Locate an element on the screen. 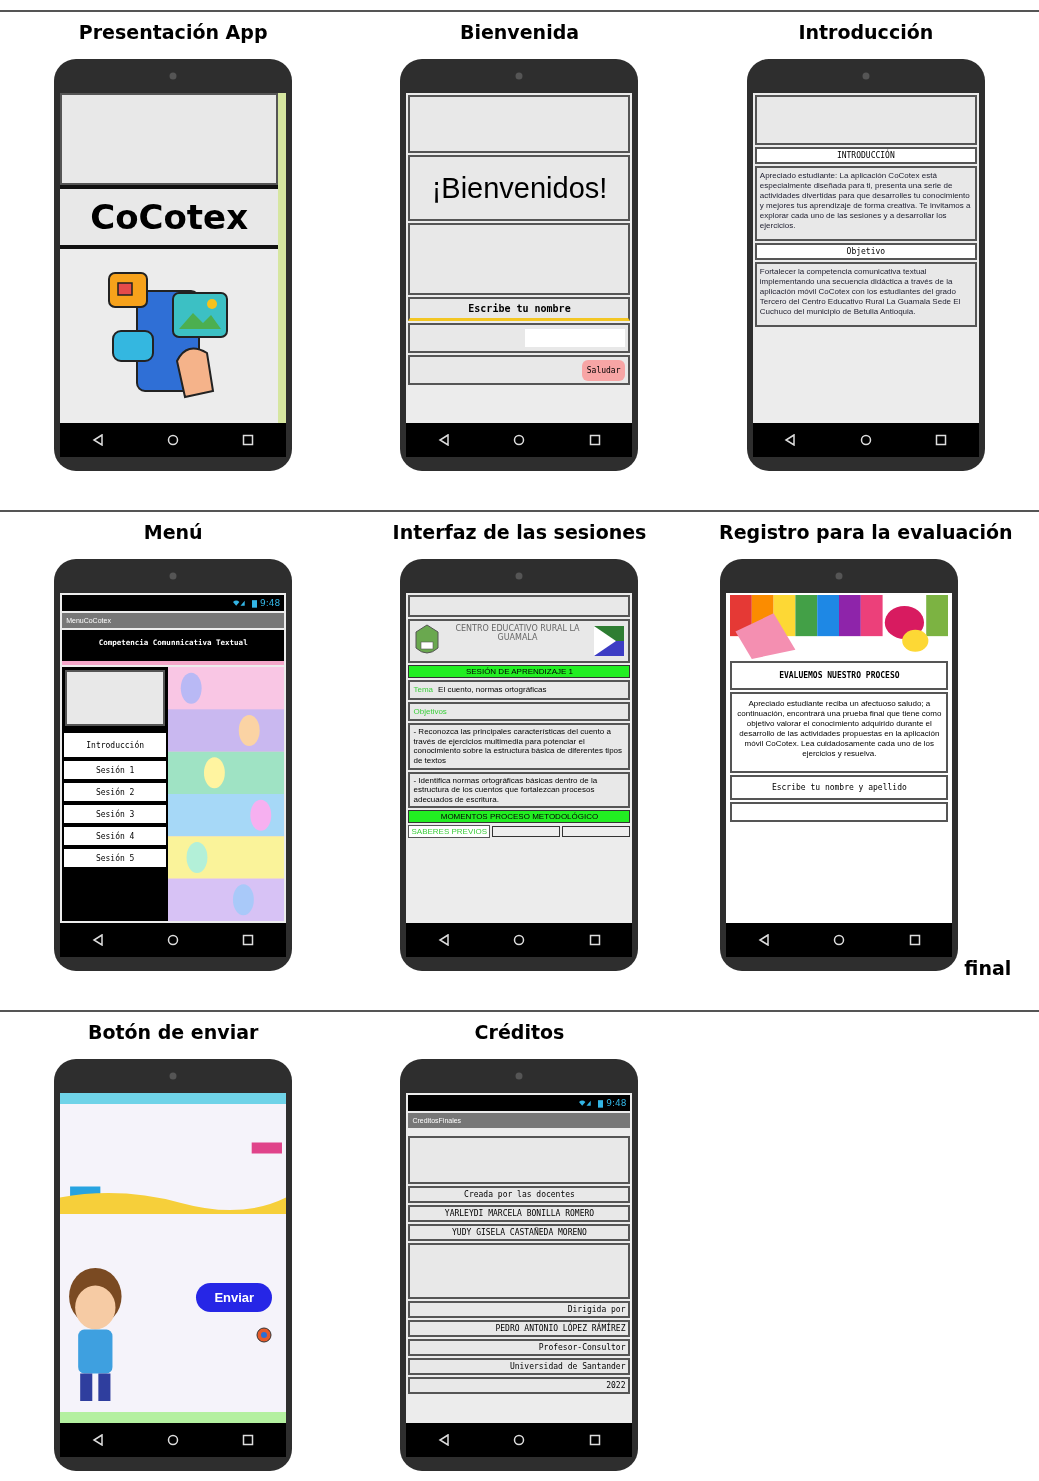 The width and height of the screenshot is (1039, 1481). panel-title: Botón de enviar is located at coordinates (173, 1032).